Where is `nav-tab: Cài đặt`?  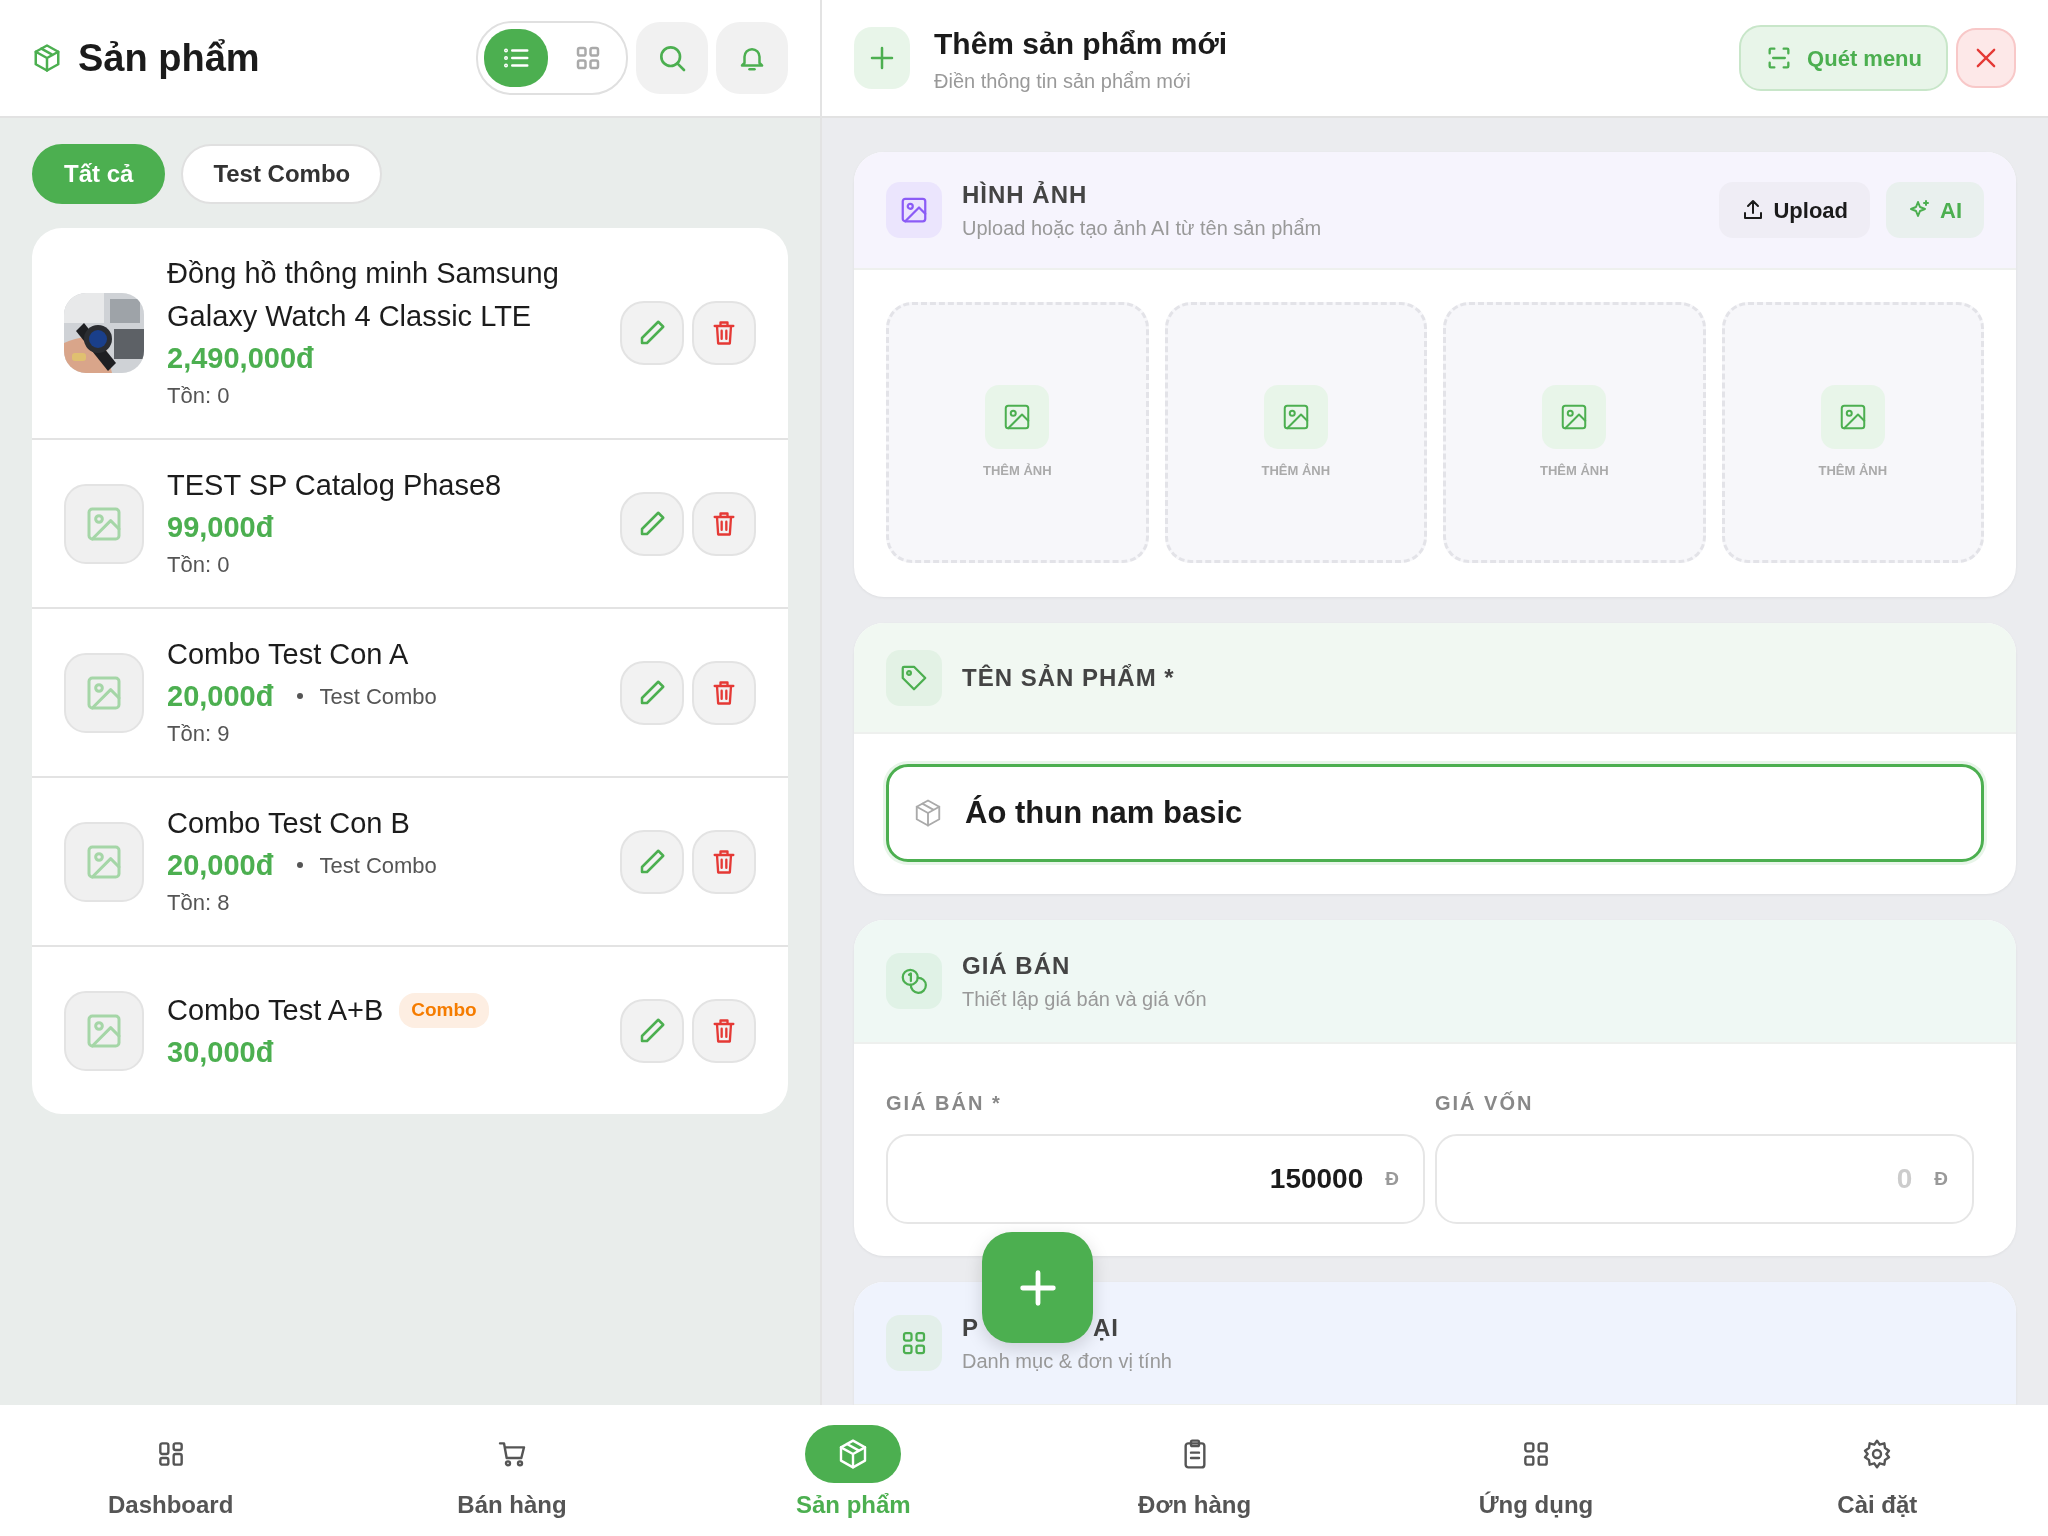
nav-tab: Cài đặt is located at coordinates (1877, 1470).